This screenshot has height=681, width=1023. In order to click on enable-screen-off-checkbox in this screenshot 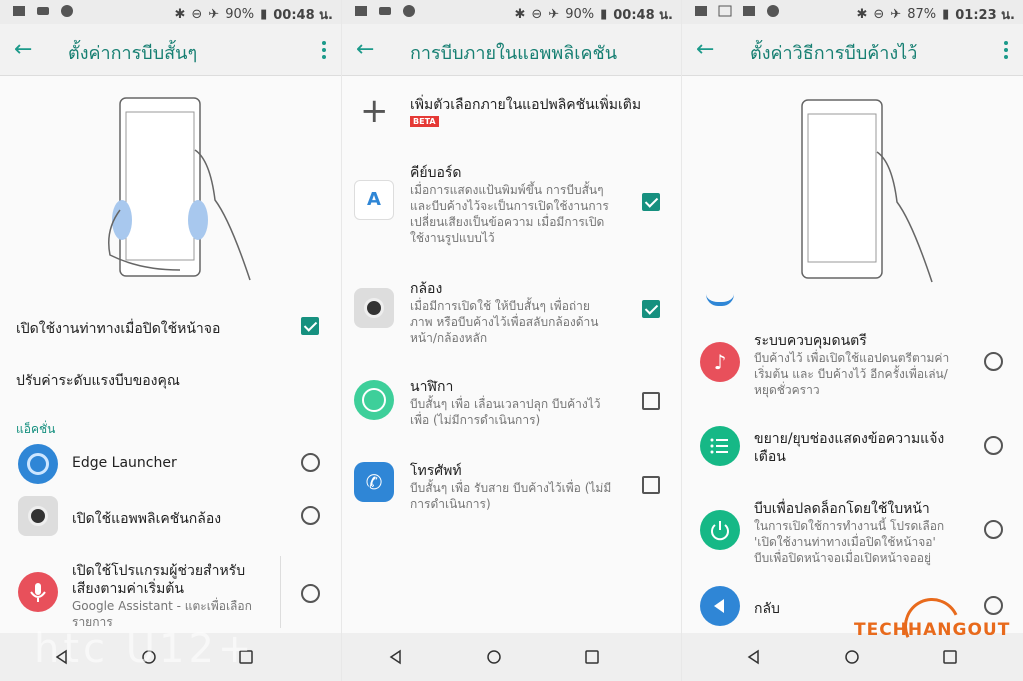, I will do `click(310, 326)`.